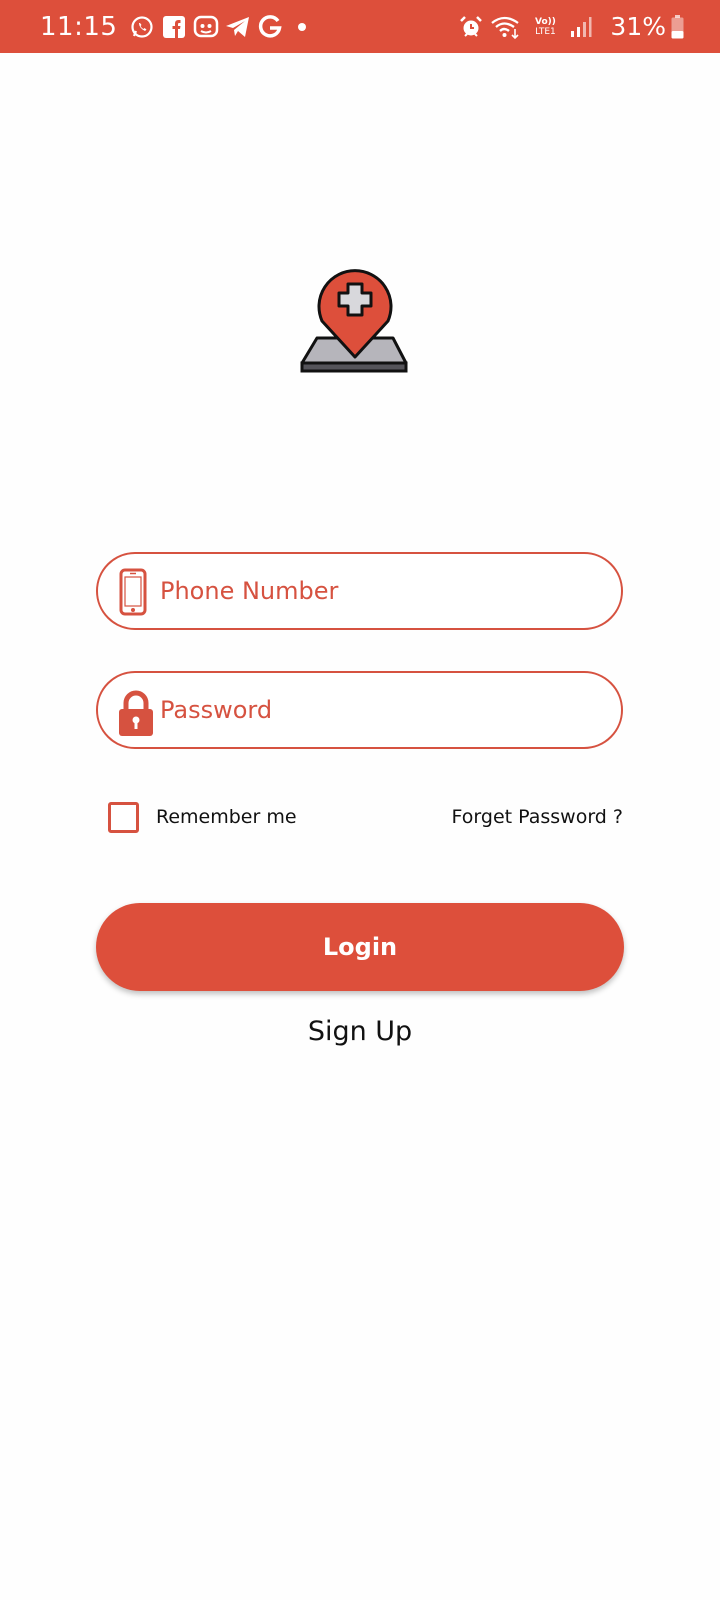 The image size is (720, 1600). I want to click on lock-icon, so click(136, 714).